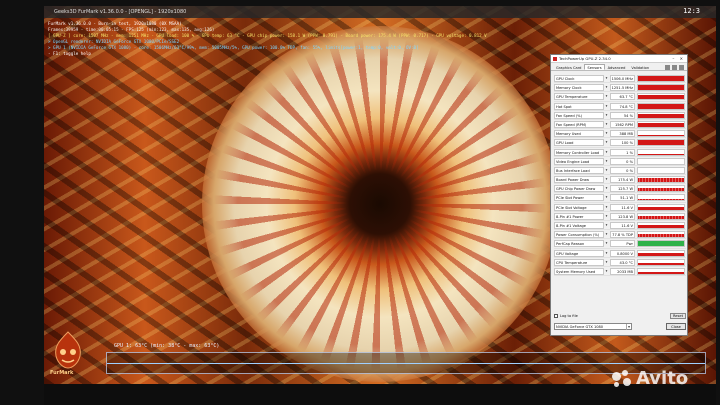 The height and width of the screenshot is (405, 720). I want to click on sensor-name: PCIe Slot Power, so click(579, 198).